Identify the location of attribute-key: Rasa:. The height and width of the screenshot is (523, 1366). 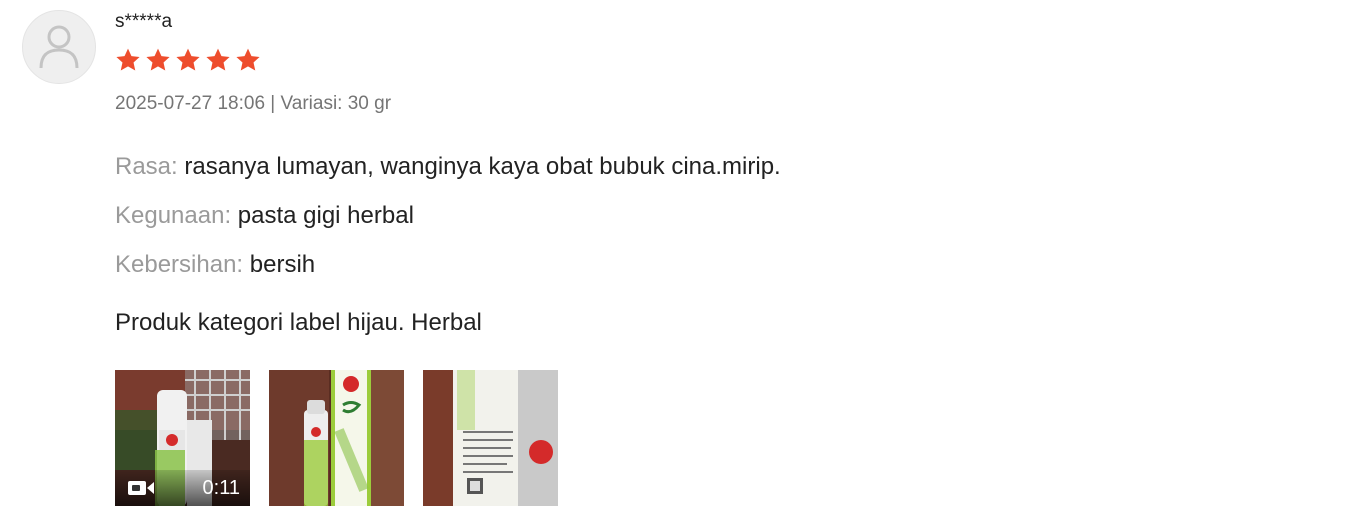
(146, 166).